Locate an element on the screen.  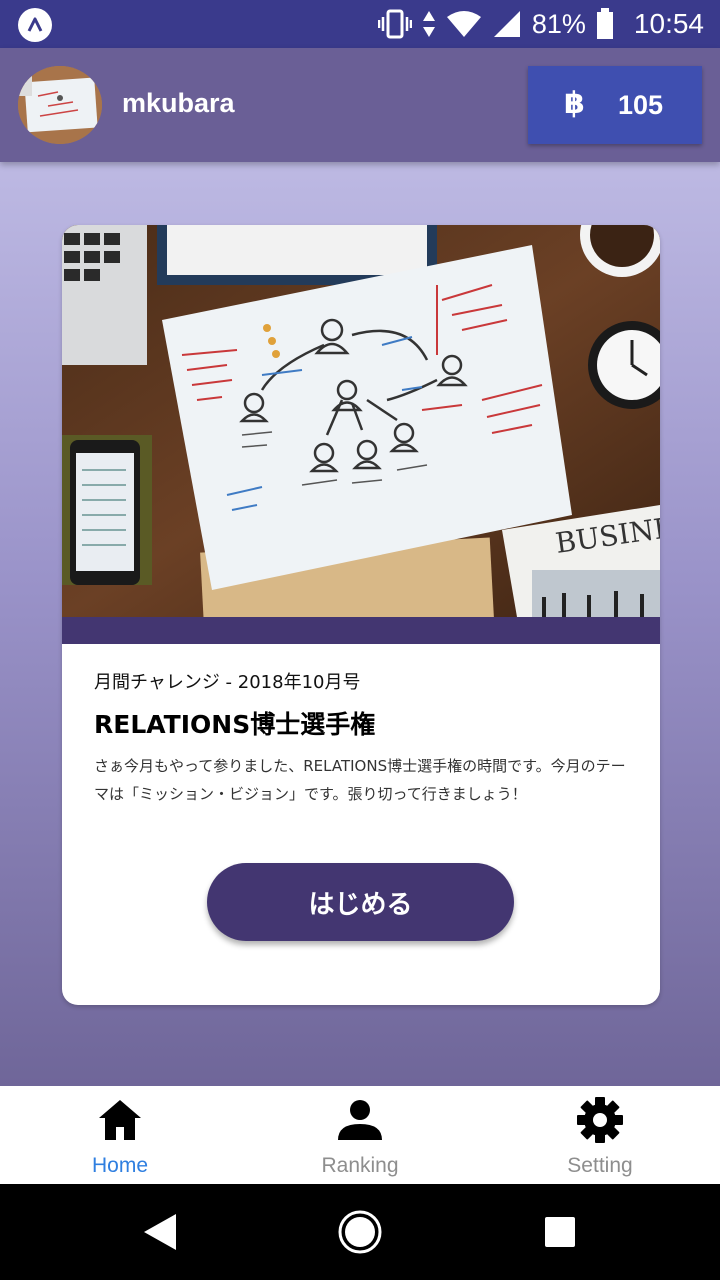
home-circle-icon is located at coordinates (360, 1232).